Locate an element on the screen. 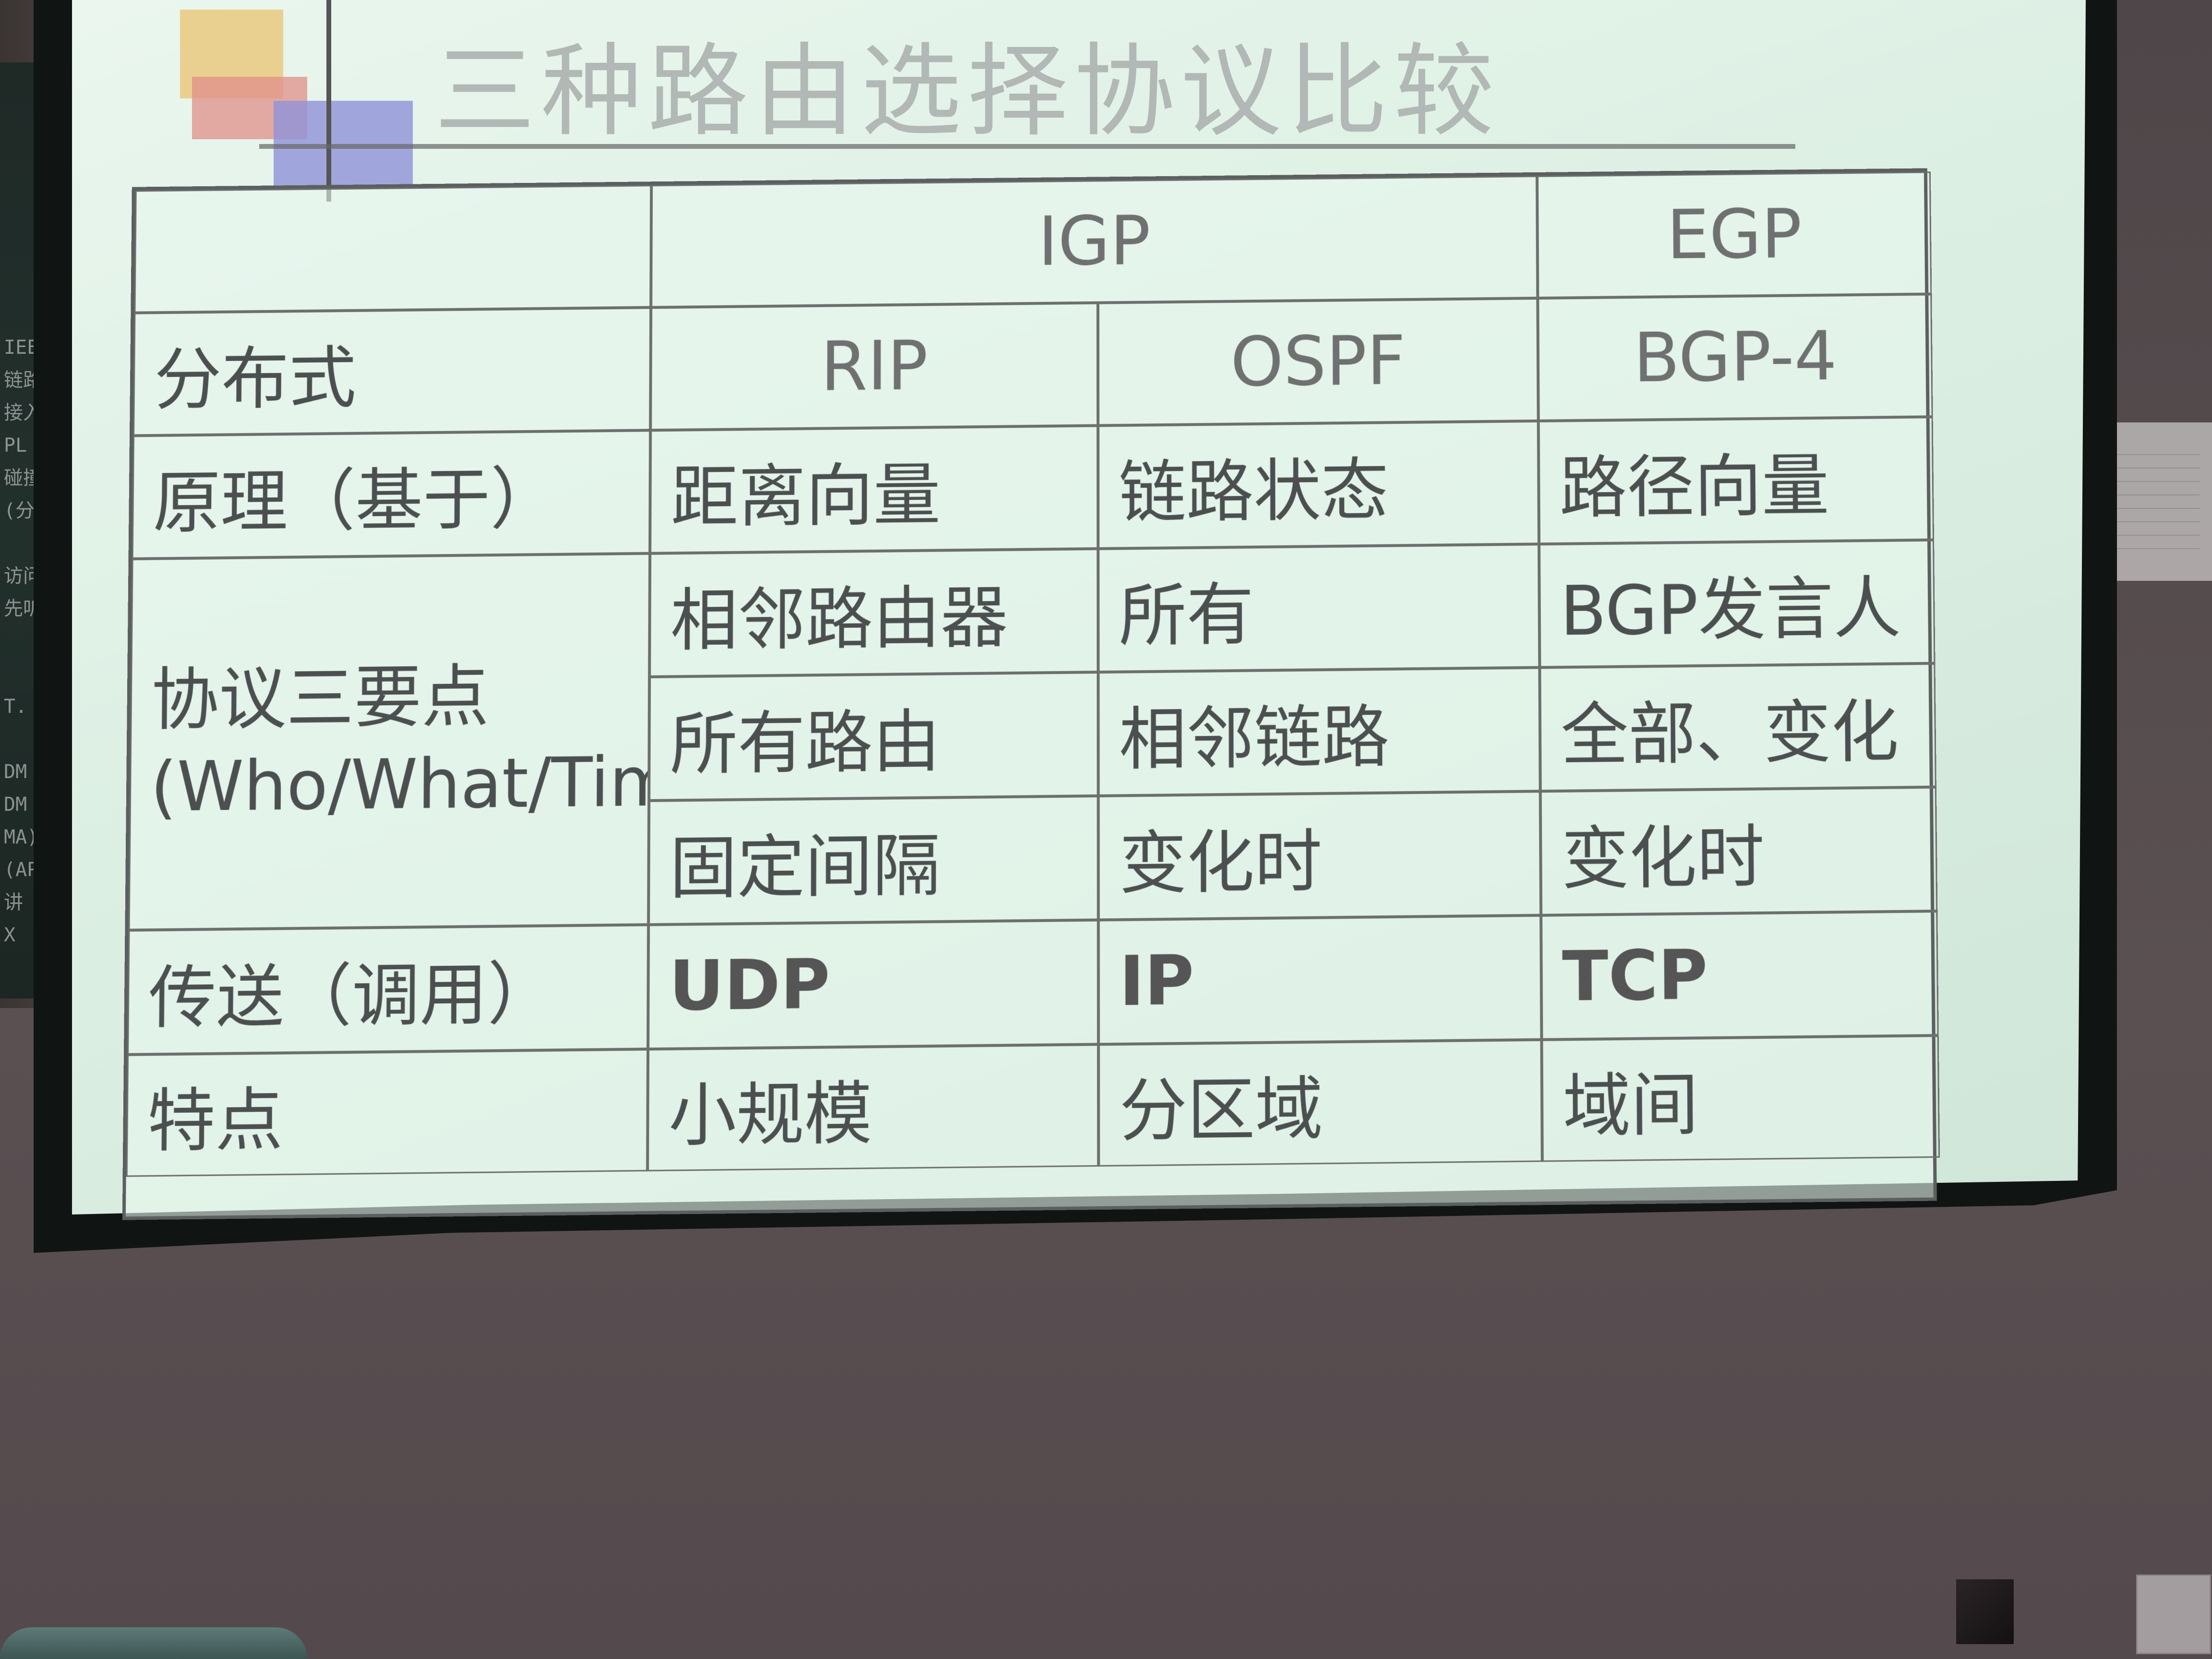  row-label-principle: 原理（基于） is located at coordinates (391, 494).